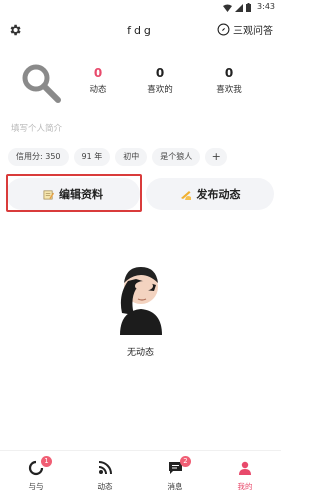 This screenshot has height=500, width=320. I want to click on rss-icon, so click(105, 468).